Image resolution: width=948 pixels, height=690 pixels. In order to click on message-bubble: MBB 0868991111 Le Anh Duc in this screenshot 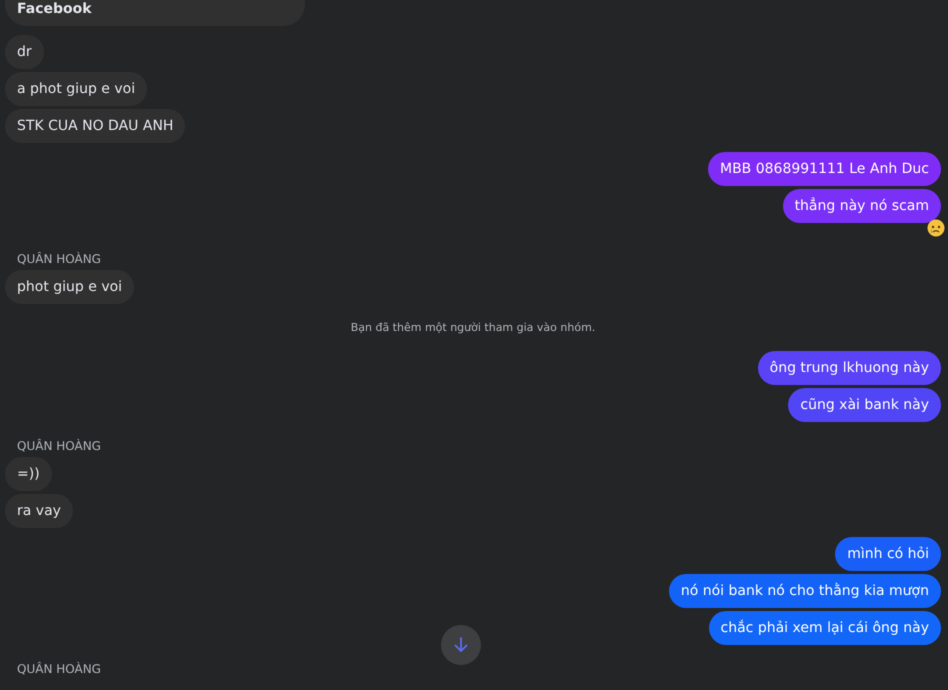, I will do `click(824, 169)`.